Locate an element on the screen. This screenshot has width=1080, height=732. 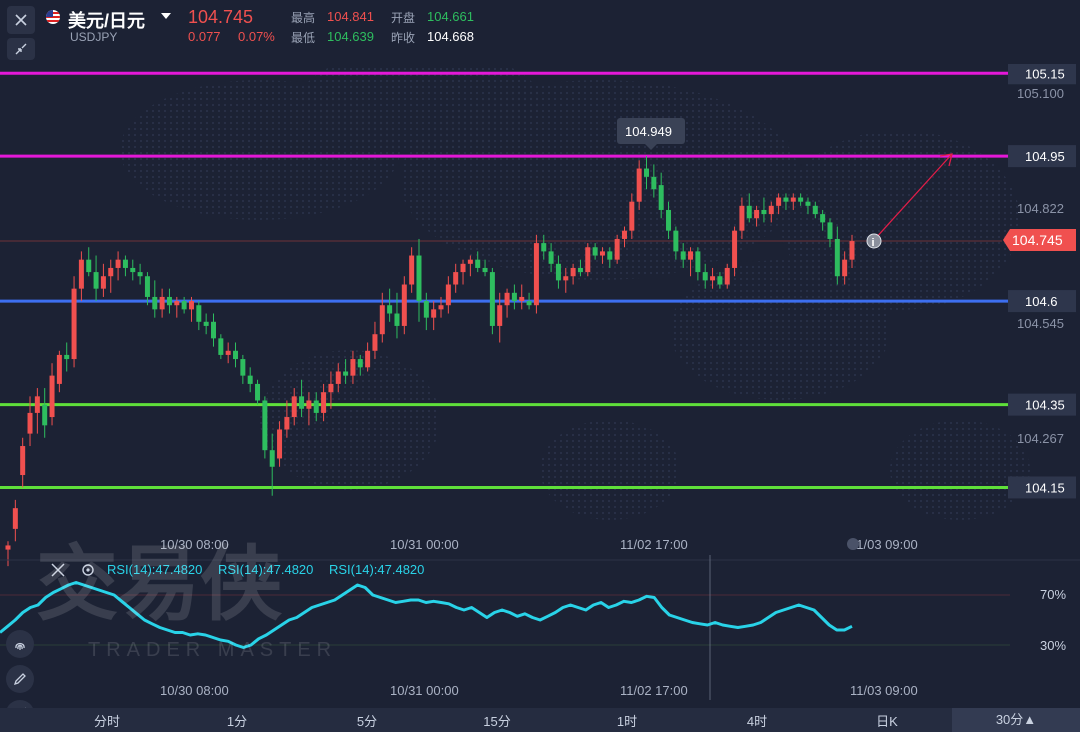
time-label-2: 10/31 00:00 is located at coordinates (424, 544).